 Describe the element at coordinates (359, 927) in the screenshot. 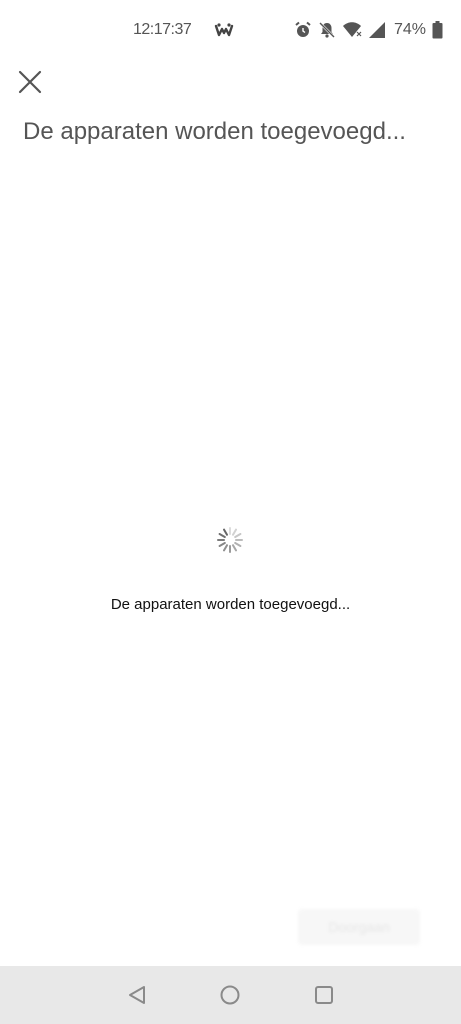

I see `continue-button: Doorgaan` at that location.